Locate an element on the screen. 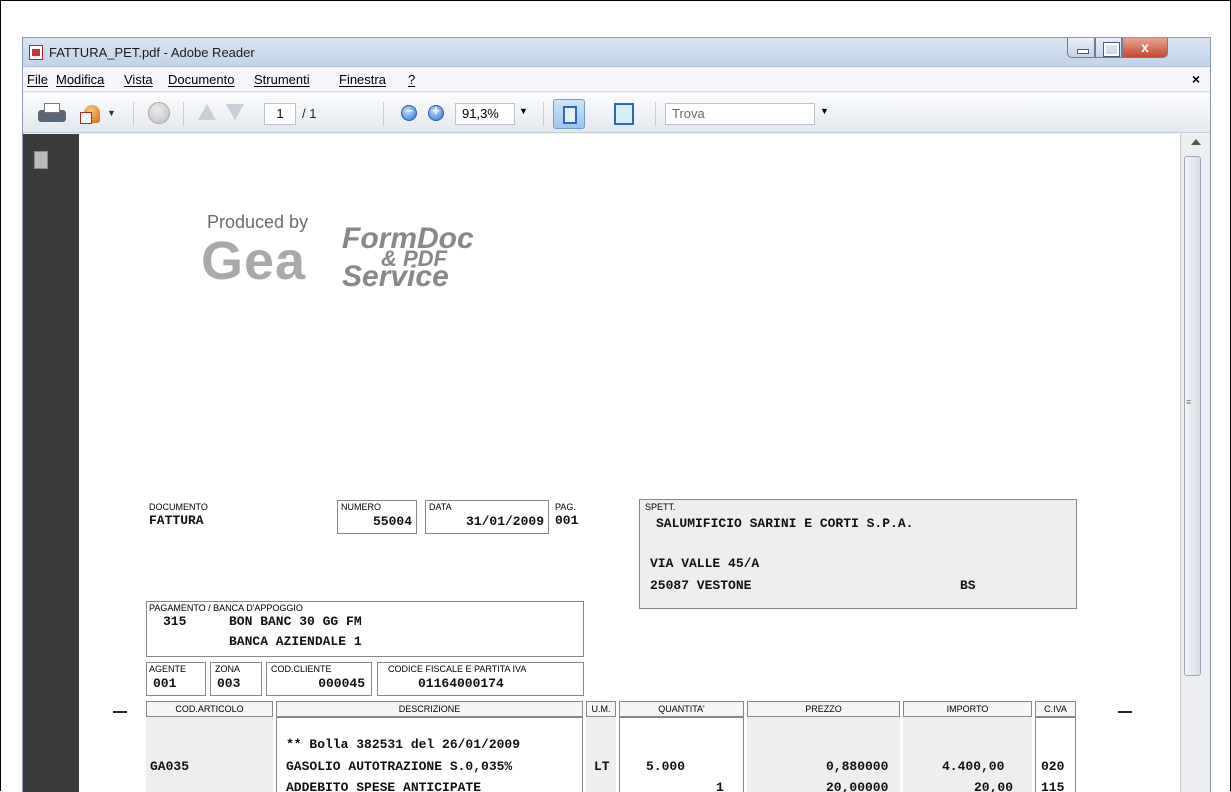 The height and width of the screenshot is (792, 1231). pag-label: PAG. is located at coordinates (565, 507).